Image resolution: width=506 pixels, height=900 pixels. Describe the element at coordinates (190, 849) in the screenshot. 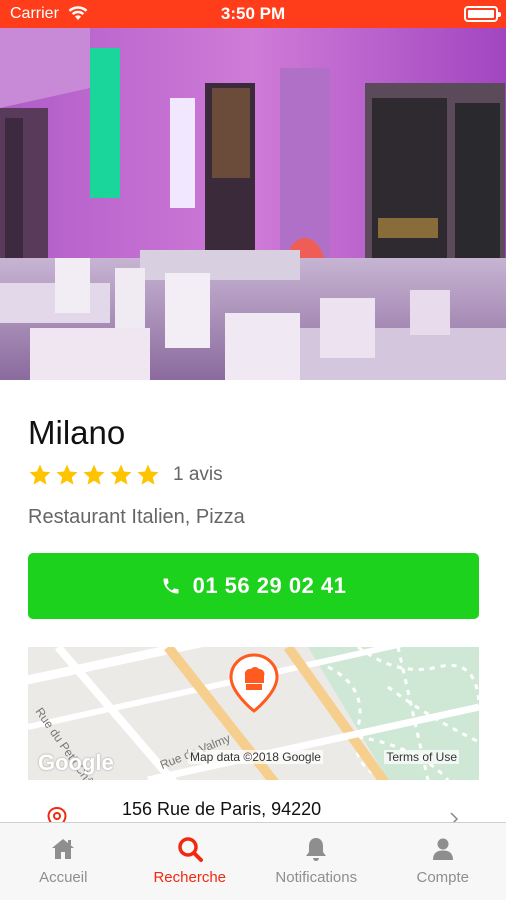

I see `search-icon` at that location.